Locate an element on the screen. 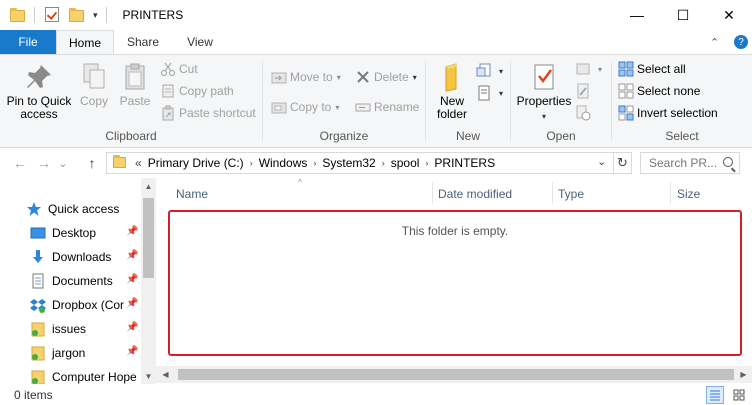 The height and width of the screenshot is (405, 752). paste-button: Paste is located at coordinates (135, 84).